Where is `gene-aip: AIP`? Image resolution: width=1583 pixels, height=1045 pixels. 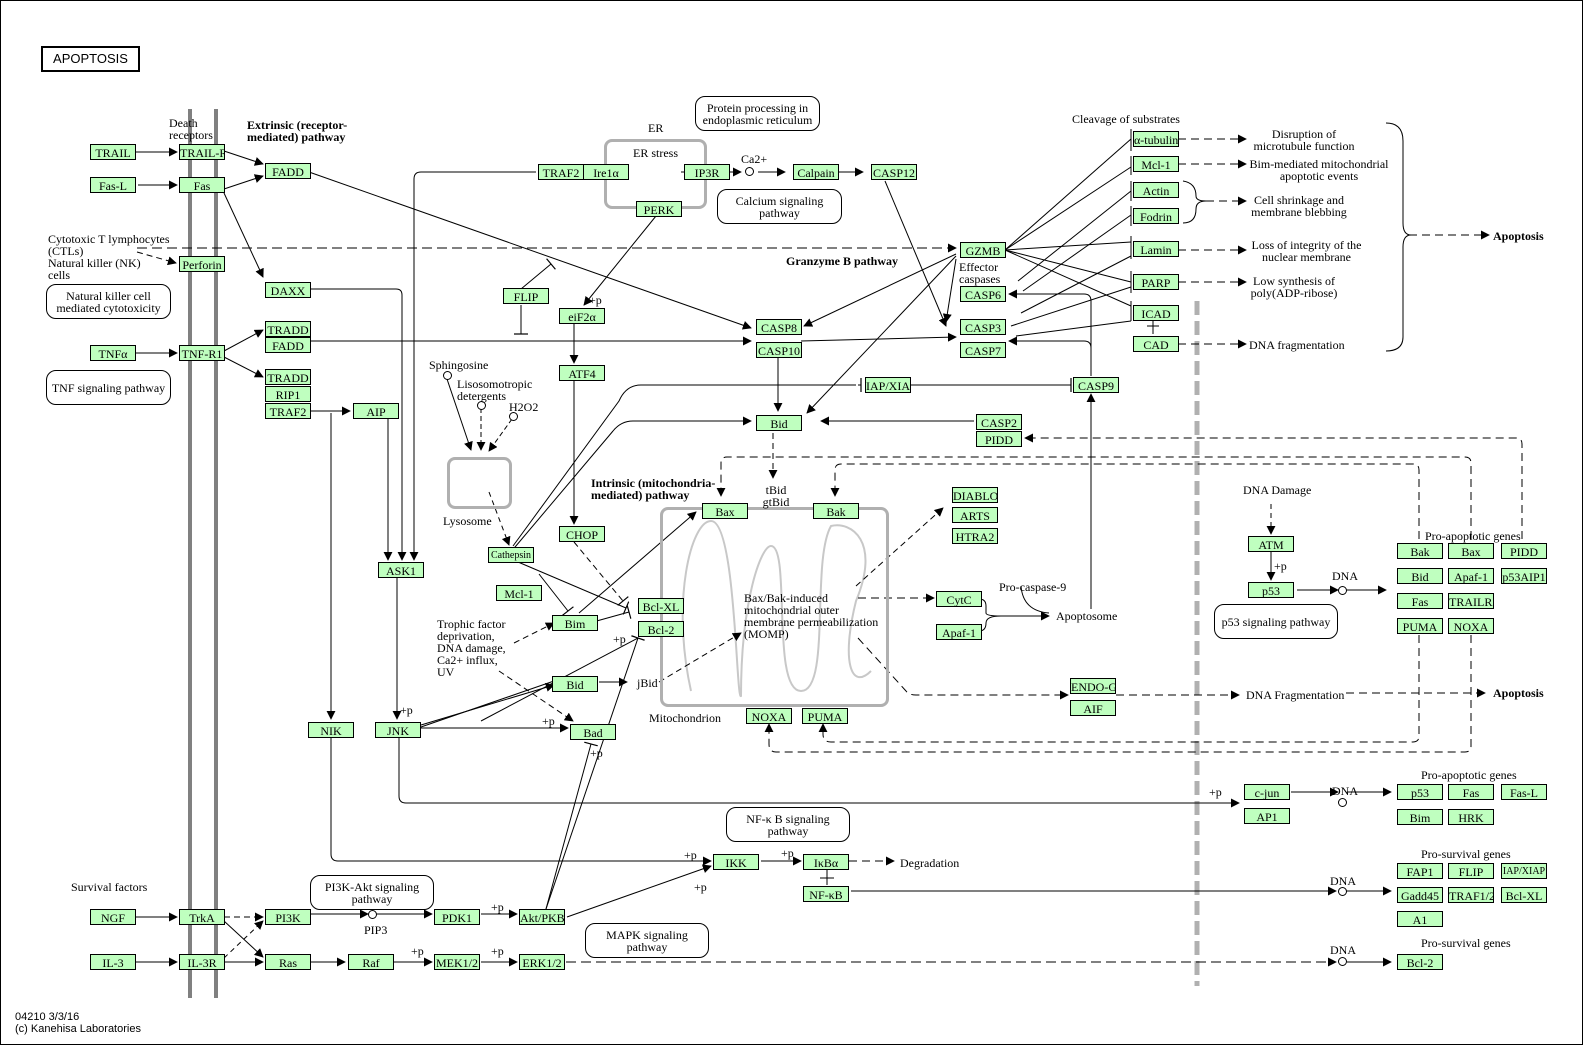
gene-aip: AIP is located at coordinates (376, 411).